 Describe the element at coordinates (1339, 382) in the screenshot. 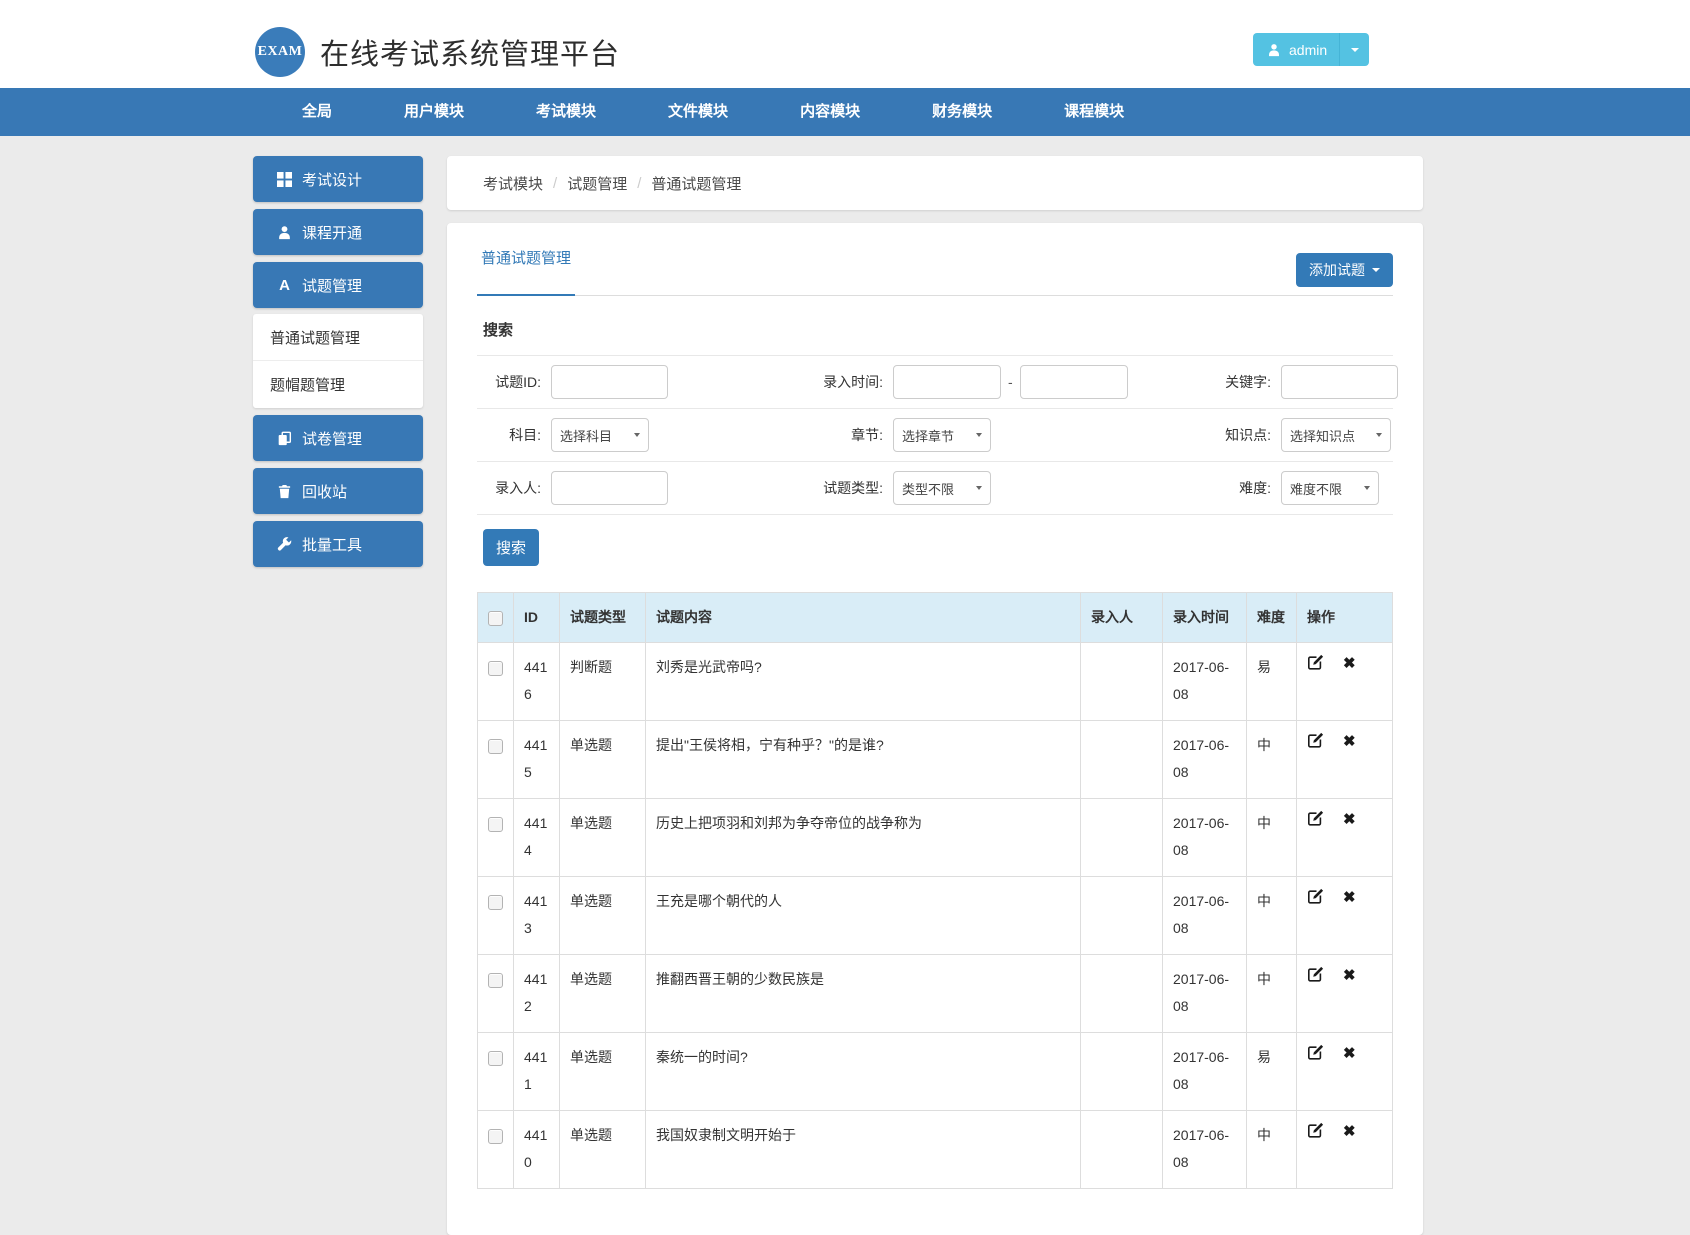

I see `keyword-input` at that location.